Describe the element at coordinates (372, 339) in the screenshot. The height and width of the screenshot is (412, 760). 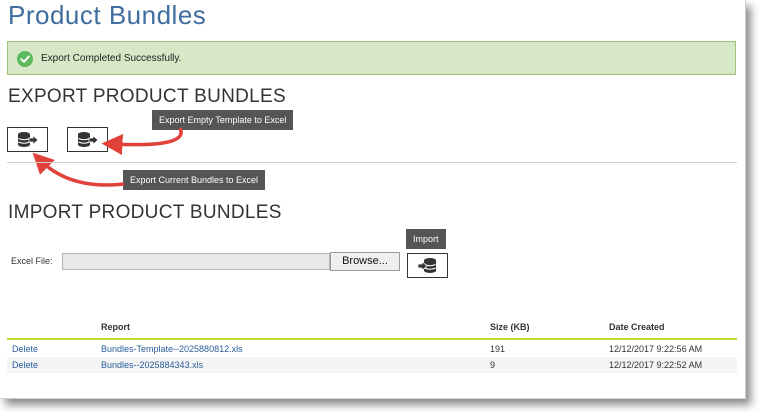
I see `table-header-rule` at that location.